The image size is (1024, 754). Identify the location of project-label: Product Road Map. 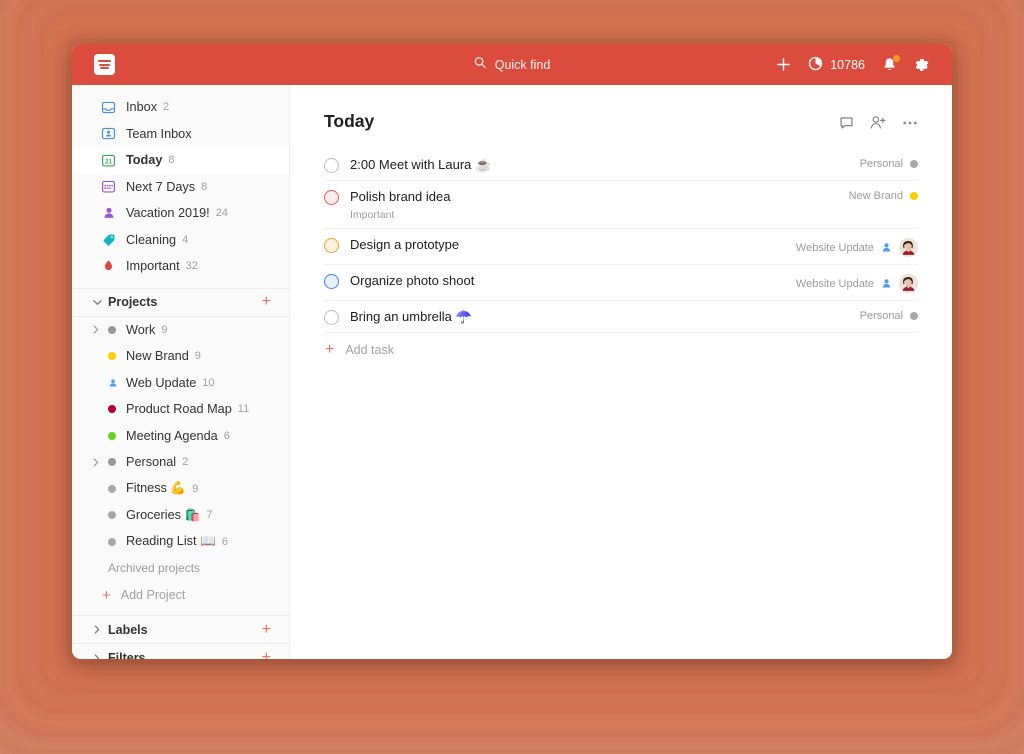
(179, 409).